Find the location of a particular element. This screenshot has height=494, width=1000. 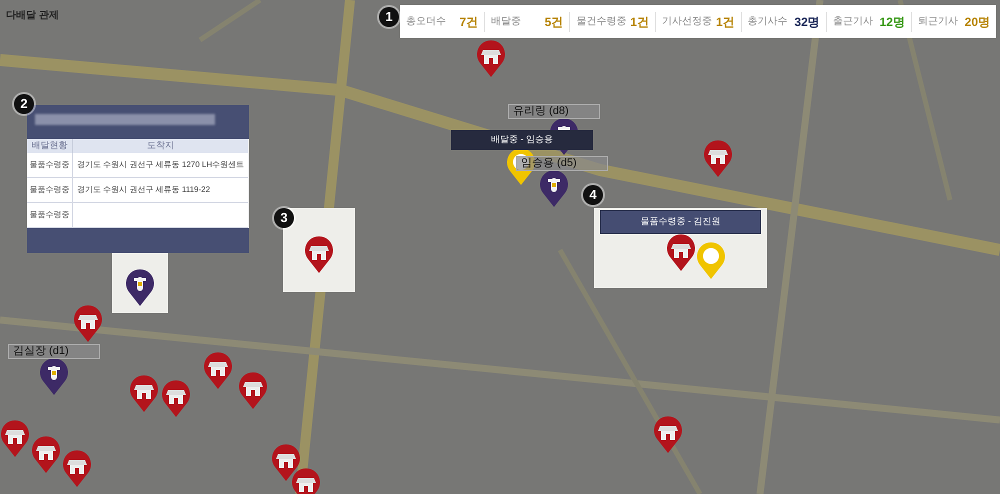

stat-label: 물건수령중 is located at coordinates (601, 22).